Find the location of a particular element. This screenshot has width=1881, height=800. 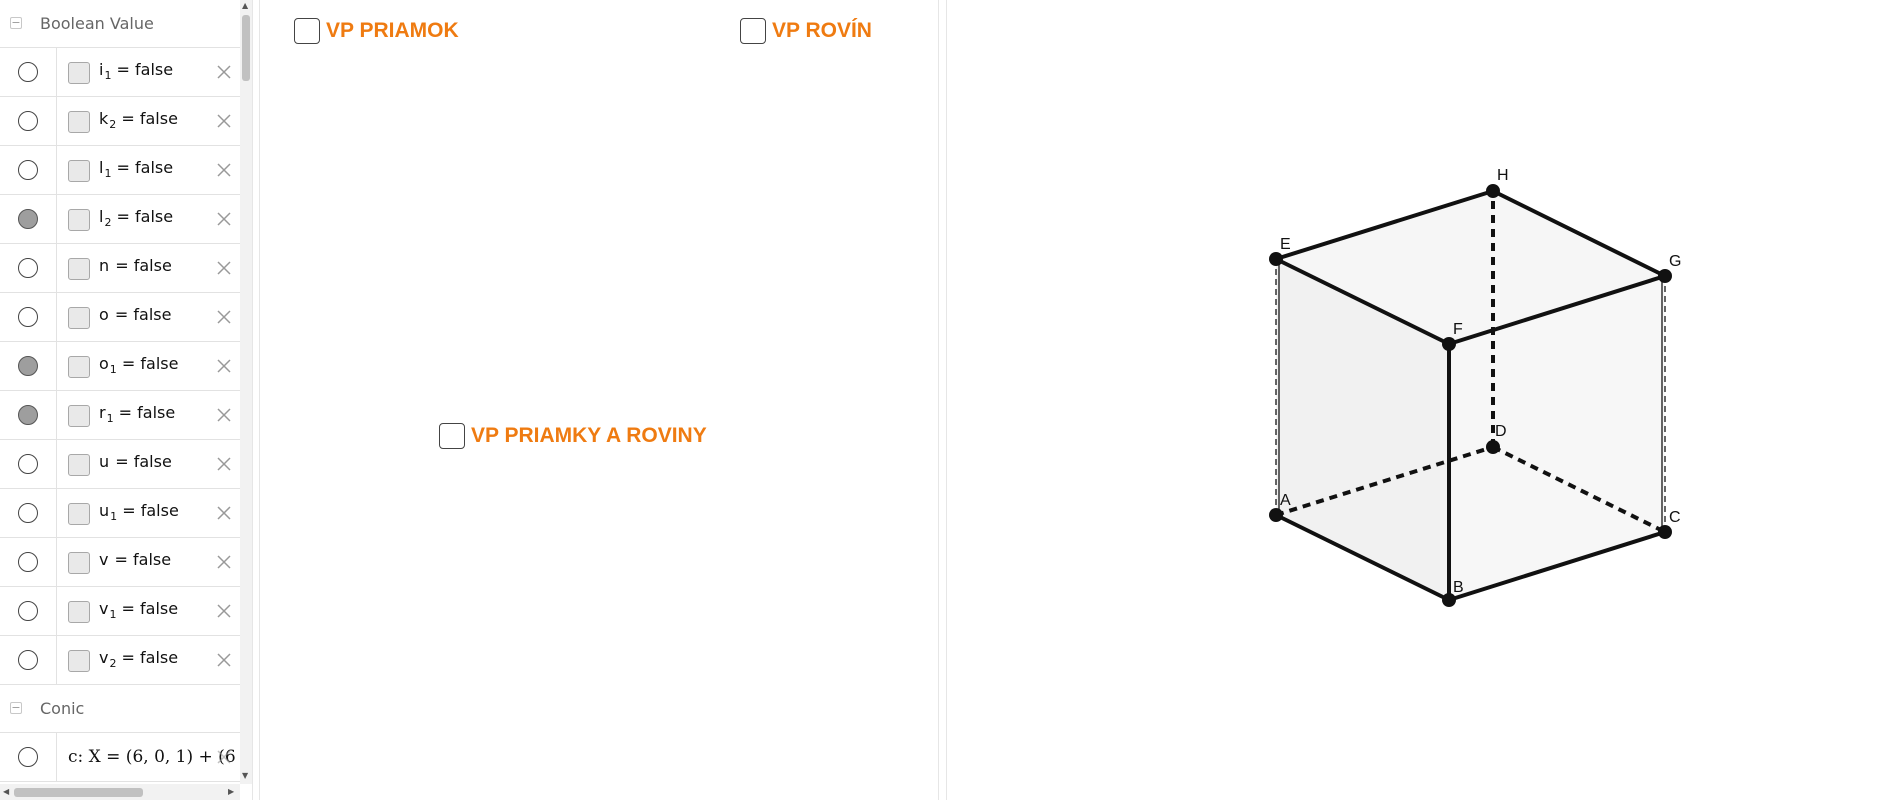

horizontal-scroll-thumb is located at coordinates (78, 792).